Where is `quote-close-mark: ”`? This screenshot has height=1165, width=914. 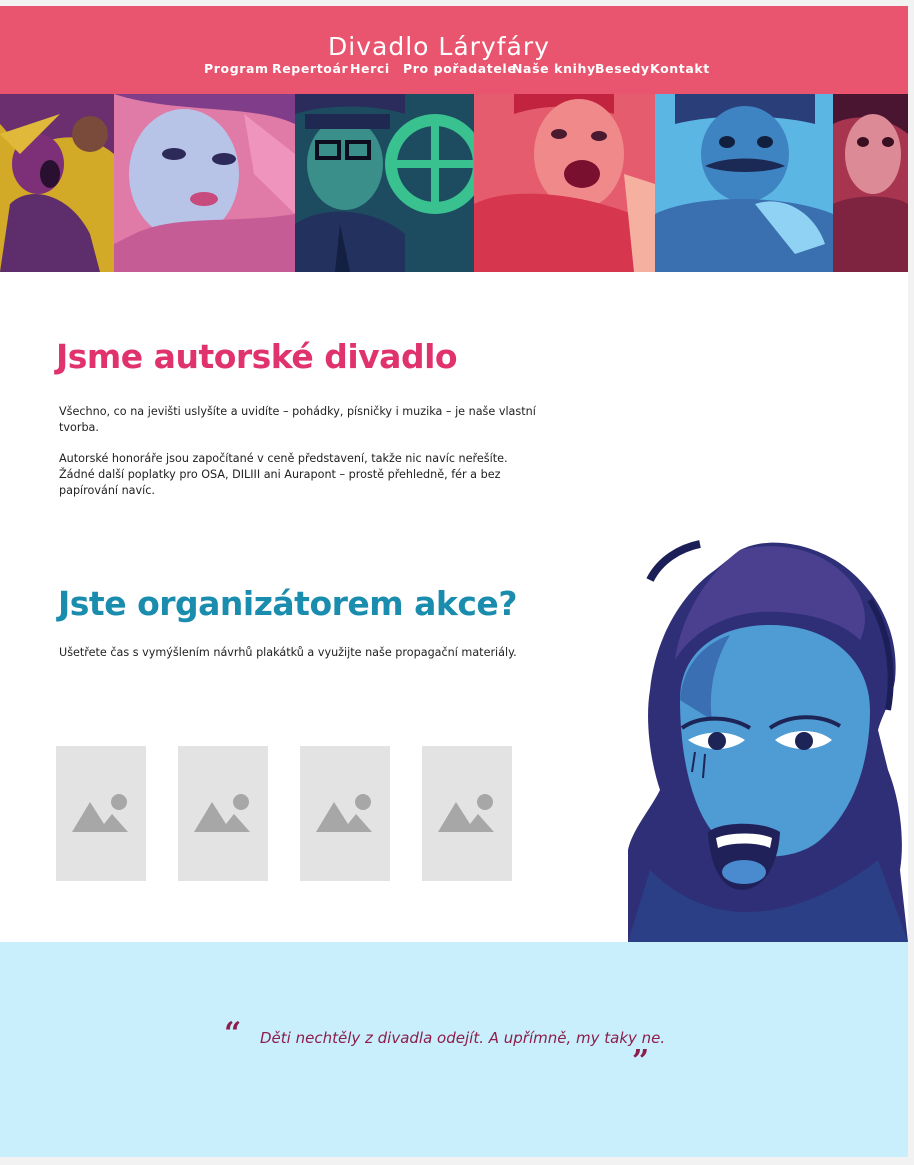
quote-close-mark: ” is located at coordinates (641, 1061).